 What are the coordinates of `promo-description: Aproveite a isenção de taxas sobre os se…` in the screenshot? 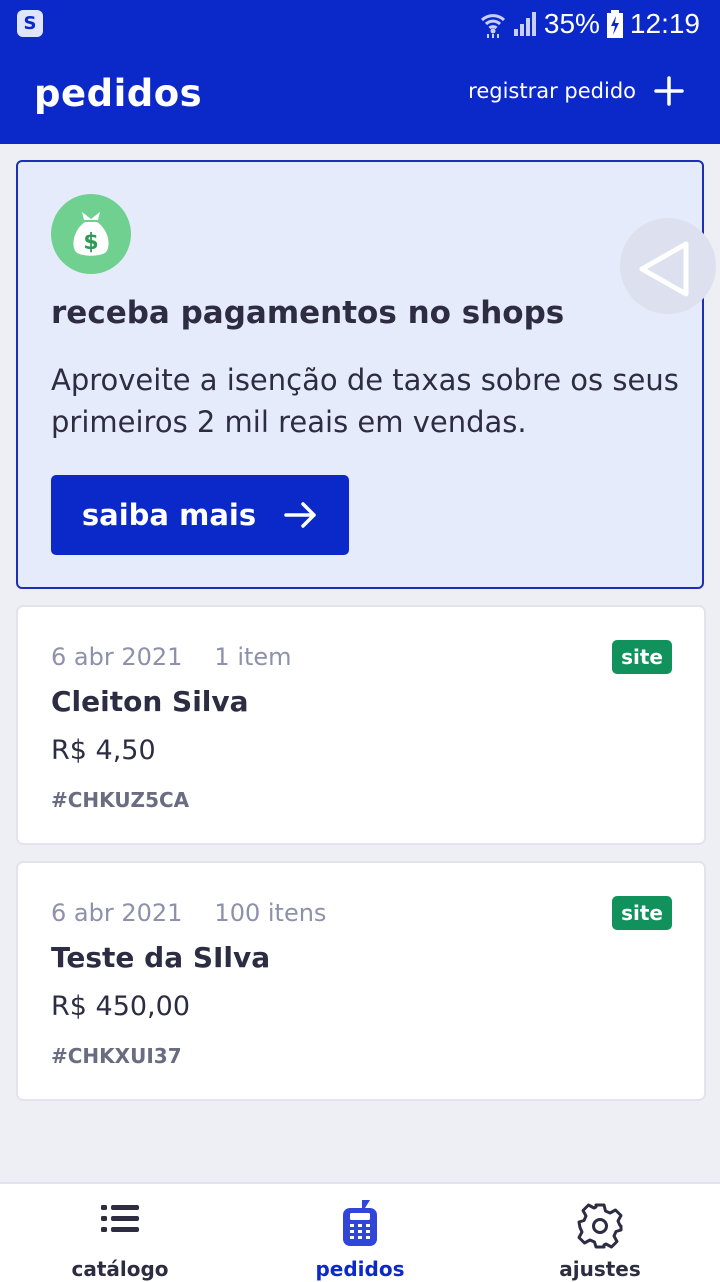 It's located at (365, 401).